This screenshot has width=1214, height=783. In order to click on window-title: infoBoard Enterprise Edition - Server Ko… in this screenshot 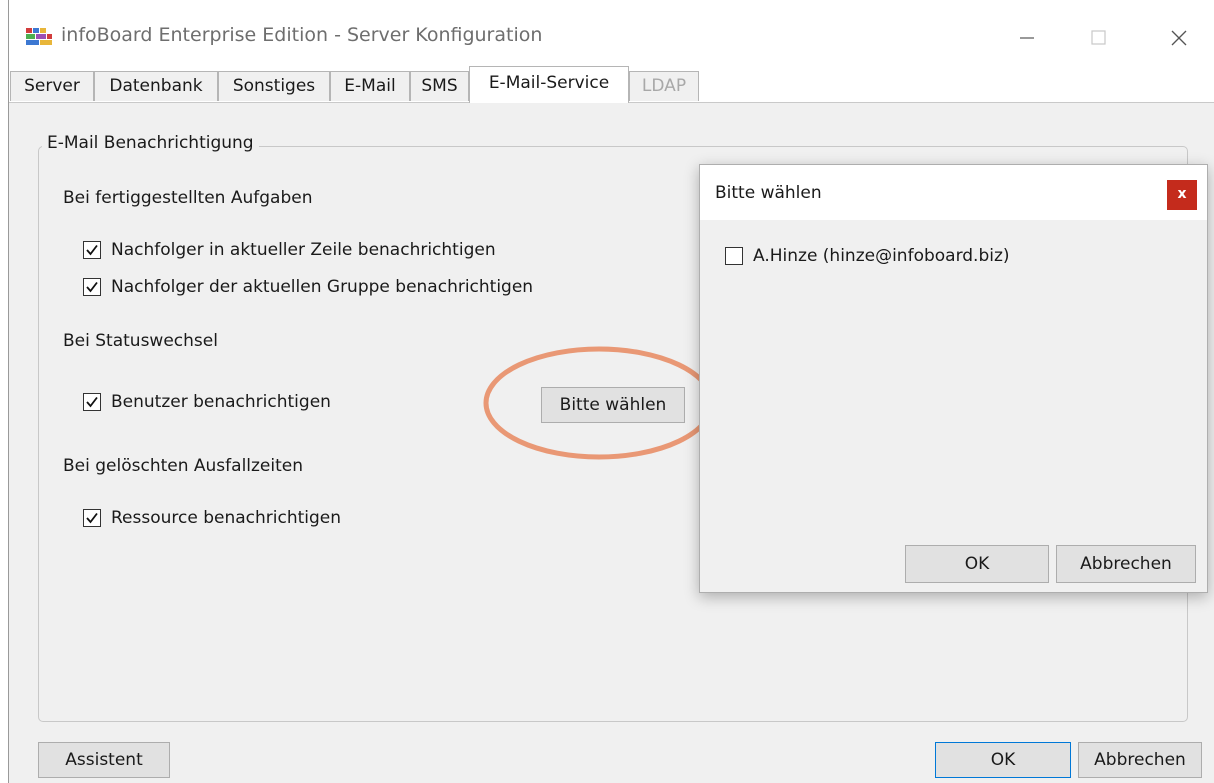, I will do `click(302, 35)`.